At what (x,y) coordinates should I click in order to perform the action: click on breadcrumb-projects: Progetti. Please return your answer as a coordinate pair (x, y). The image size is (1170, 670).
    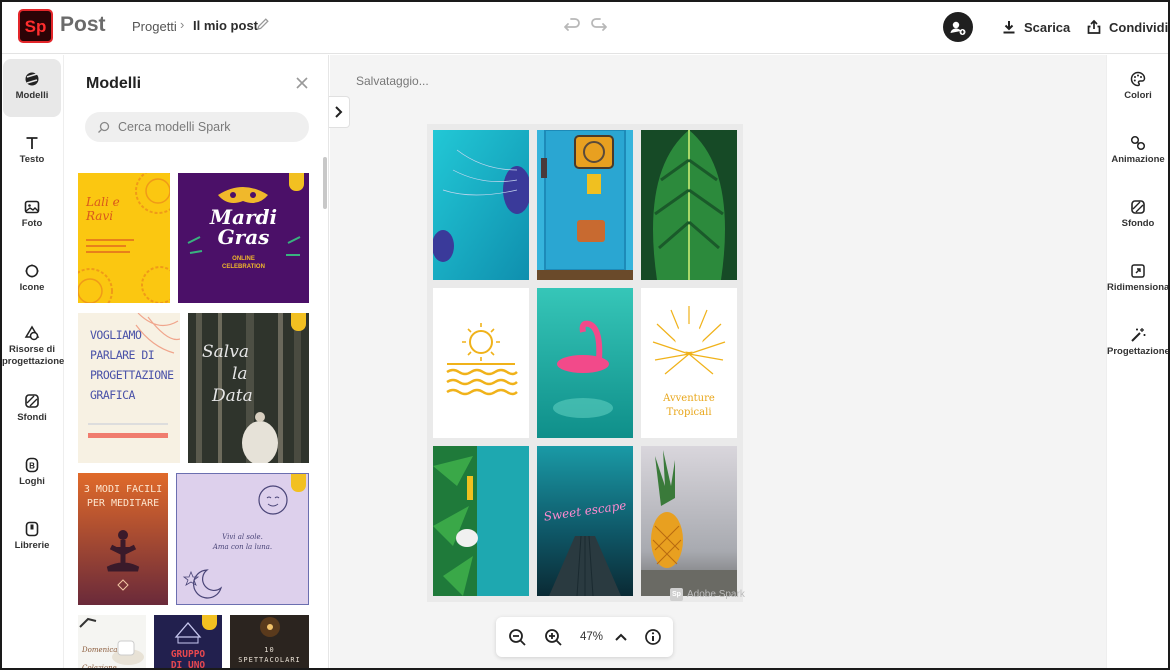
    Looking at the image, I should click on (154, 26).